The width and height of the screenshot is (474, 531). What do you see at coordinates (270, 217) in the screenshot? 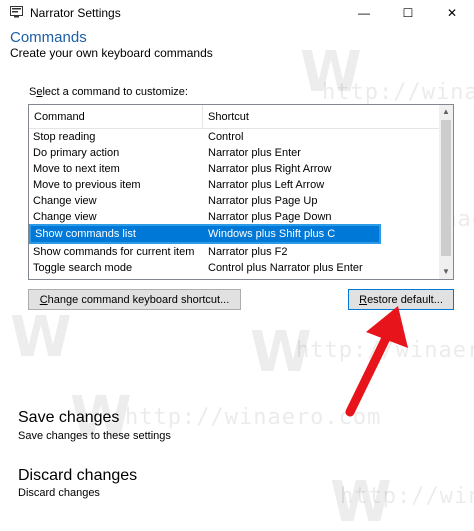
I see `row-shortcut: Narrator plus Page Down` at bounding box center [270, 217].